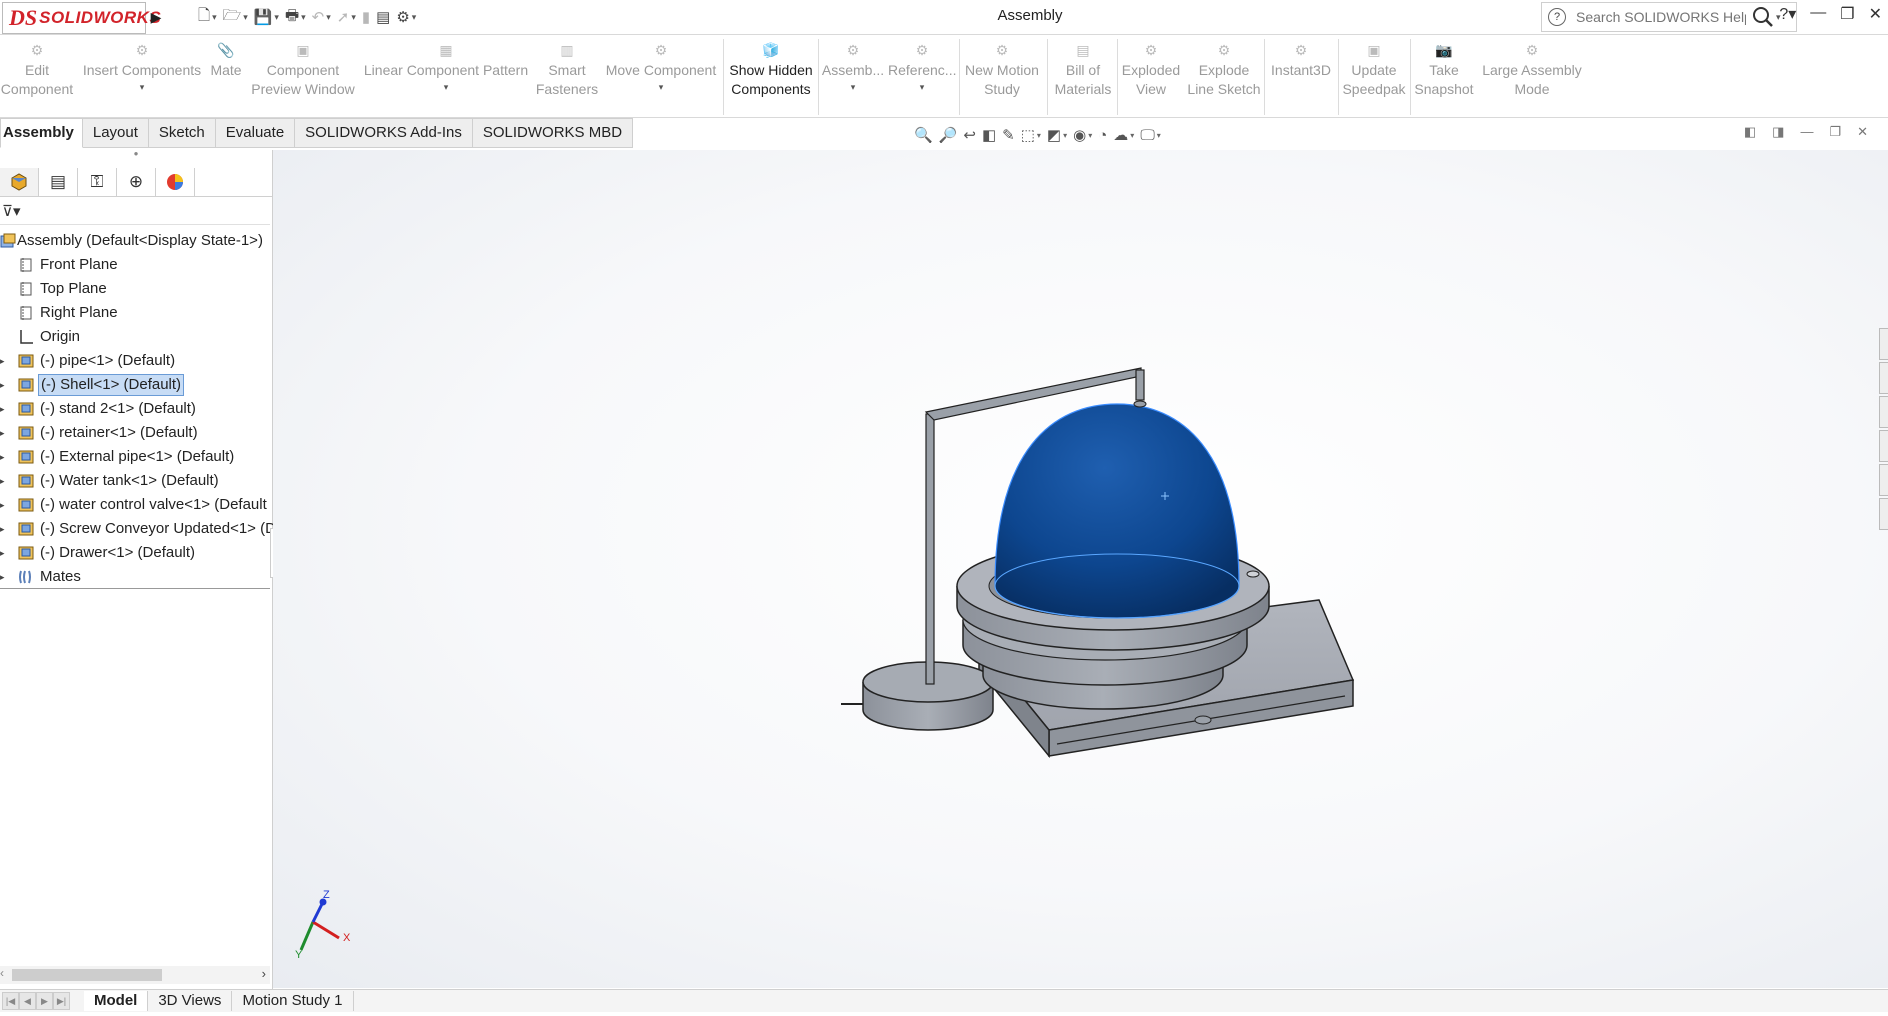  Describe the element at coordinates (1224, 70) in the screenshot. I see `explode-line-sketch-button: ⚙ Explode Line Sketch` at that location.